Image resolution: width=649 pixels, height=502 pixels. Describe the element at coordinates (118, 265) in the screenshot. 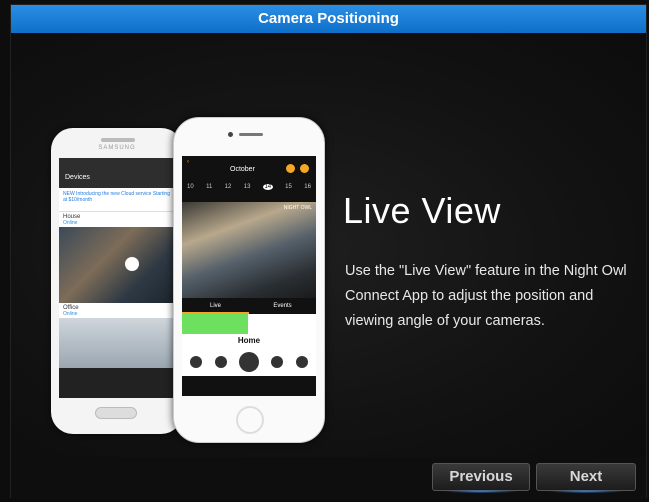

I see `device-house-thumbnail` at that location.